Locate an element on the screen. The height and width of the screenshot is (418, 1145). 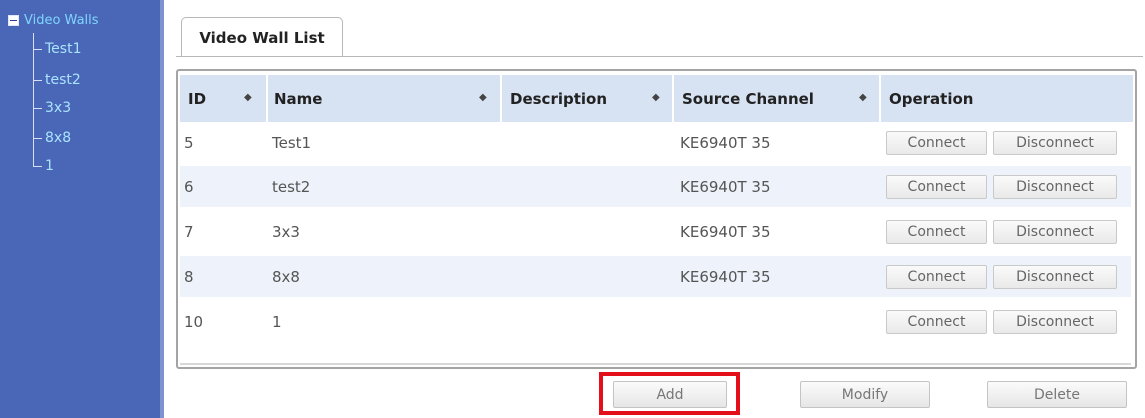
cell-id: 10 is located at coordinates (194, 321).